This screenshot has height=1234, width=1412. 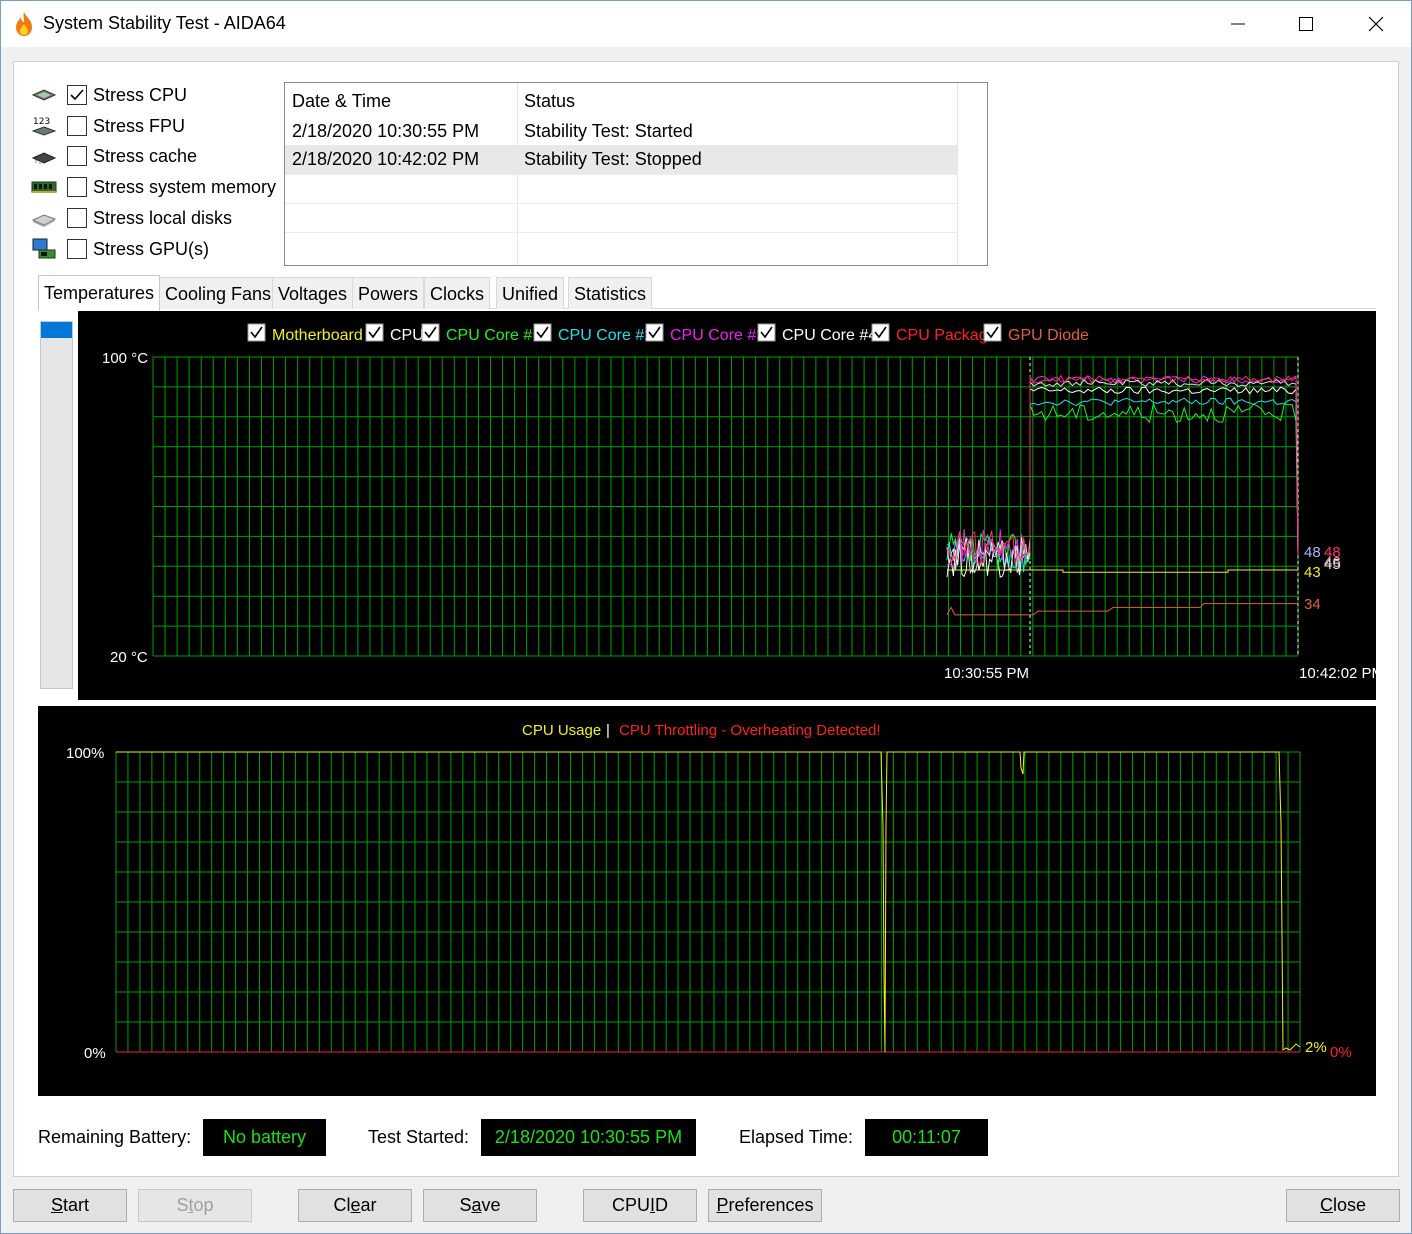 What do you see at coordinates (99, 293) in the screenshot?
I see `tab-temperatures: Temperatures` at bounding box center [99, 293].